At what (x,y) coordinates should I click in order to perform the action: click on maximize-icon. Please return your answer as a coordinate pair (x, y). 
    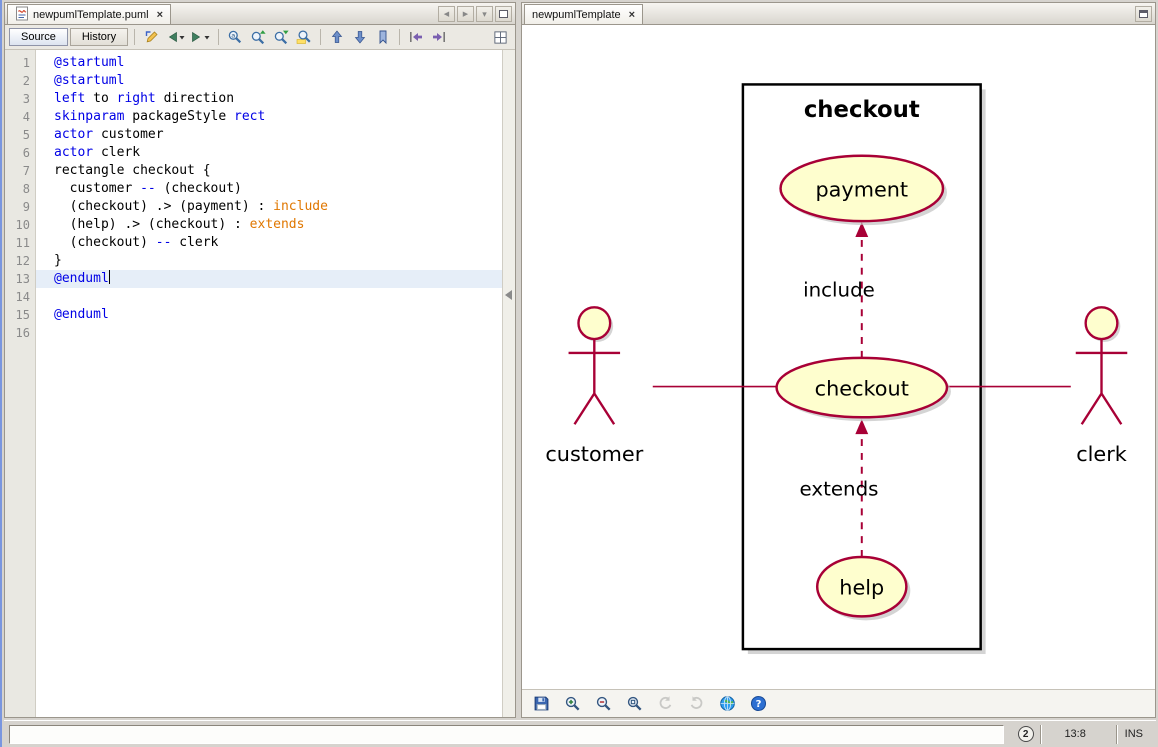
    Looking at the image, I should click on (503, 14).